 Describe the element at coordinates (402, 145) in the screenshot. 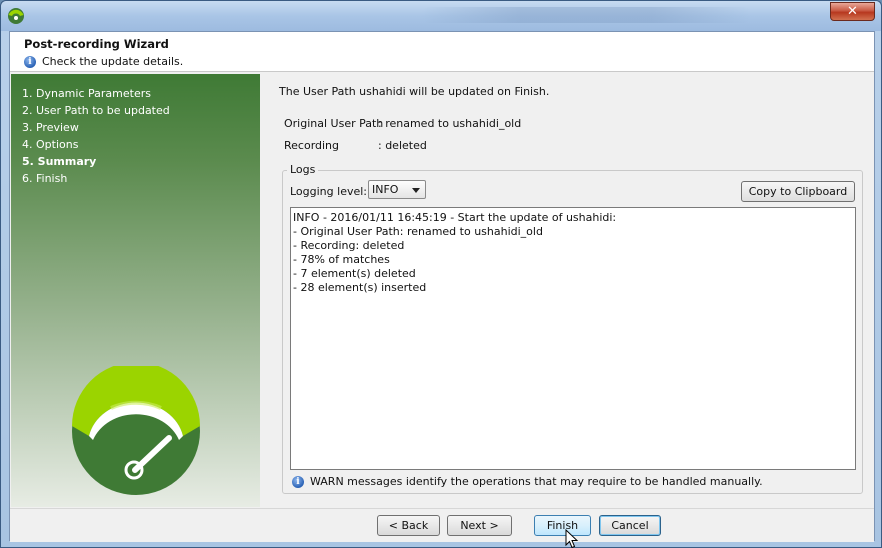

I see `detail-value: : deleted` at that location.